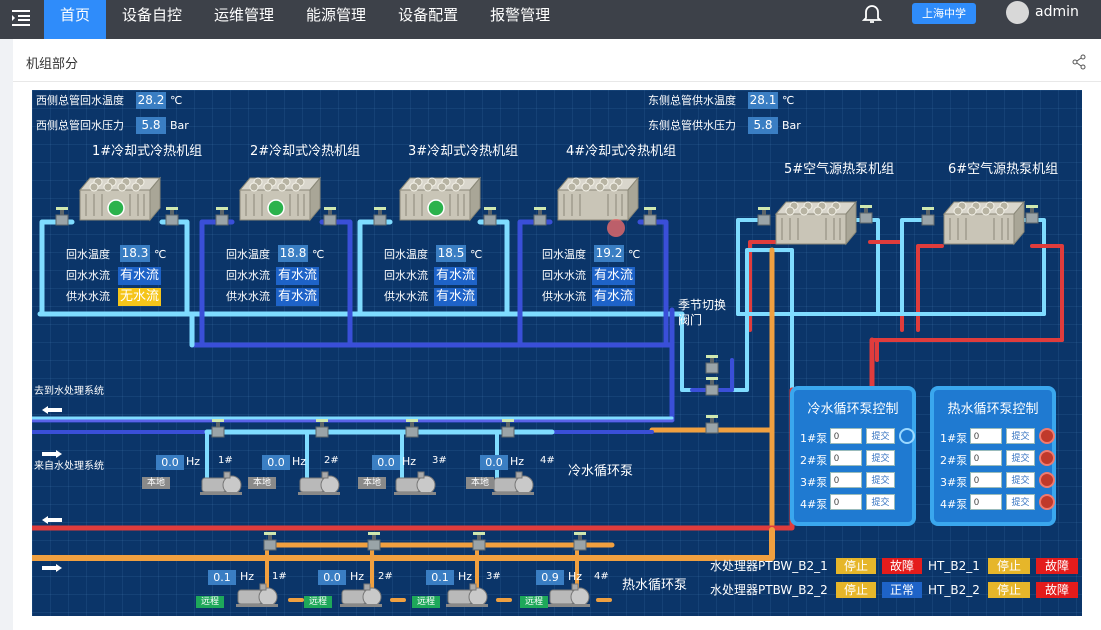 This screenshot has width=1101, height=630. What do you see at coordinates (846, 458) in the screenshot?
I see `cold-control-row-2-input` at bounding box center [846, 458].